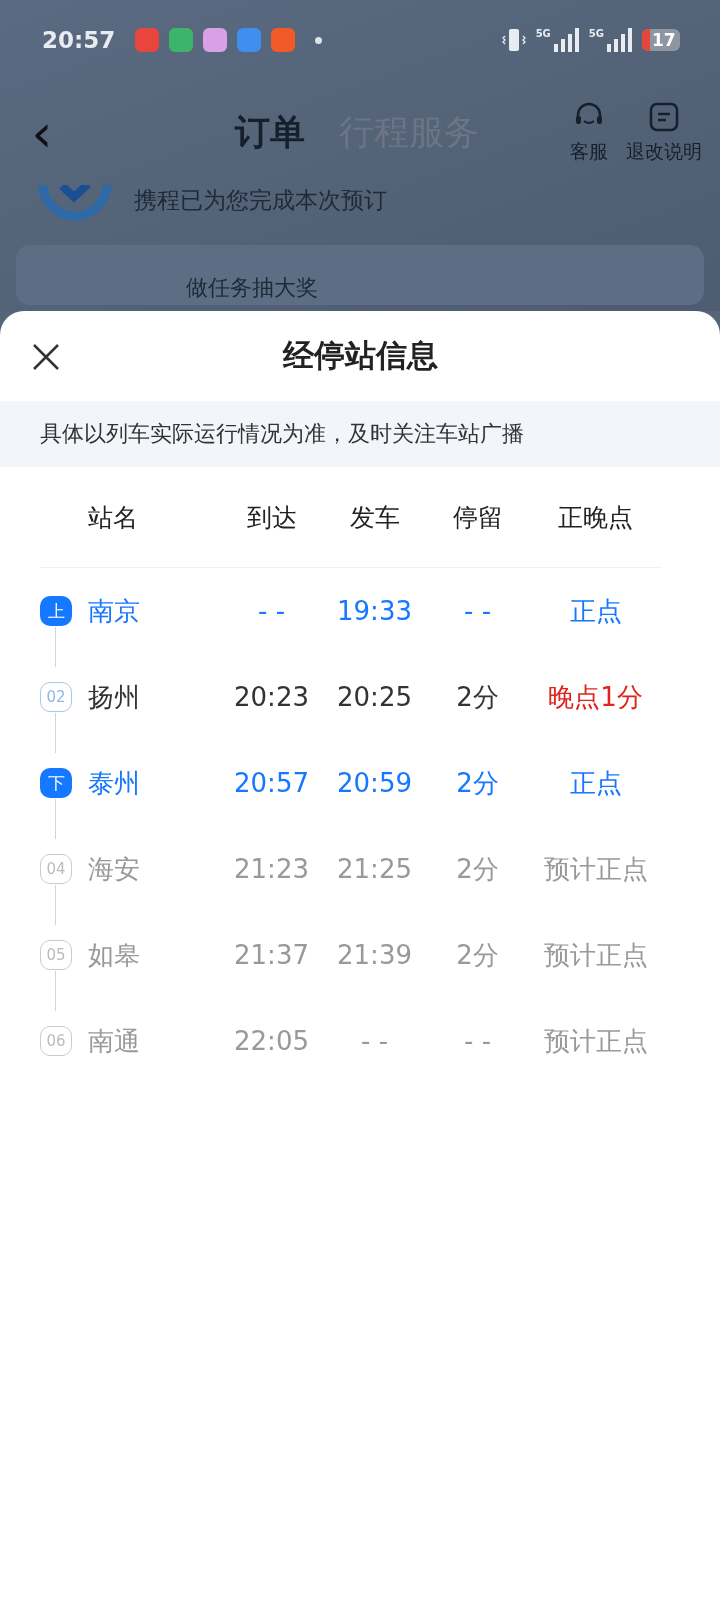 This screenshot has height=1604, width=720. I want to click on arrival-time: 21:23, so click(271, 869).